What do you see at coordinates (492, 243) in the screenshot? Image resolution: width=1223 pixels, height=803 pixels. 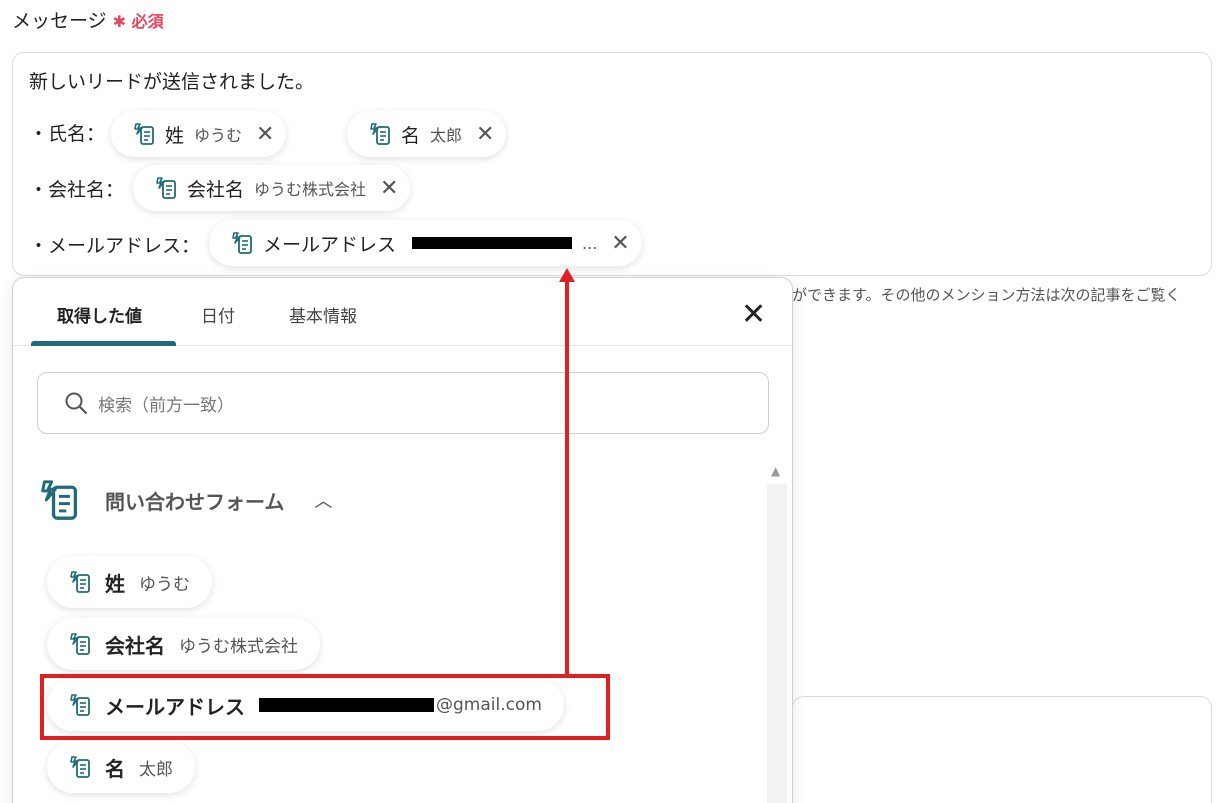 I see `redacted-value` at bounding box center [492, 243].